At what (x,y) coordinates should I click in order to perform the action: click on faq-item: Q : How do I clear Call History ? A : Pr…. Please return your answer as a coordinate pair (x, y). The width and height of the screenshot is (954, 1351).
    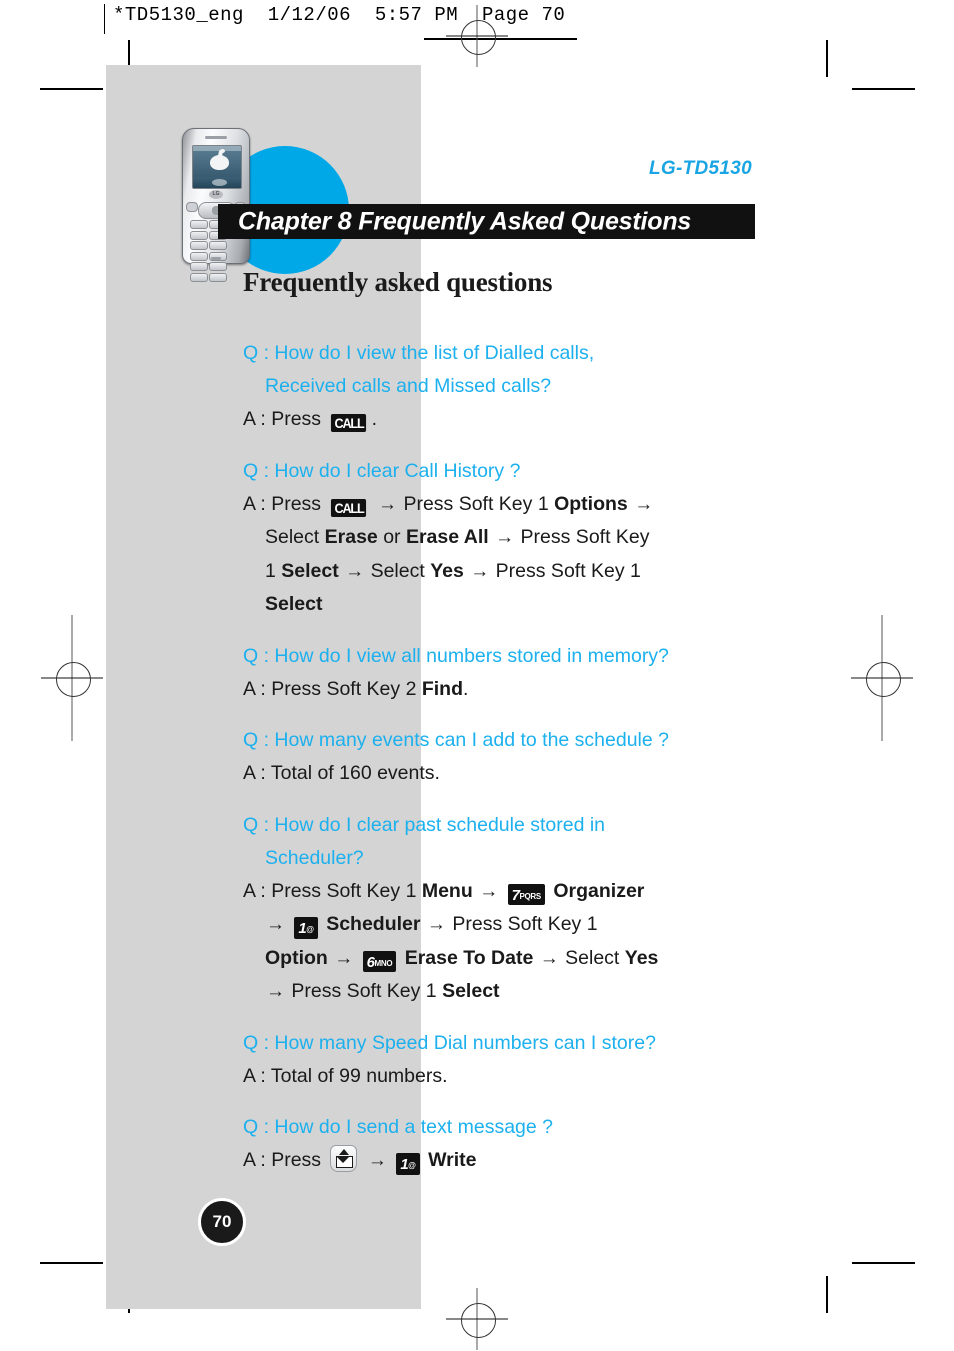
    Looking at the image, I should click on (503, 538).